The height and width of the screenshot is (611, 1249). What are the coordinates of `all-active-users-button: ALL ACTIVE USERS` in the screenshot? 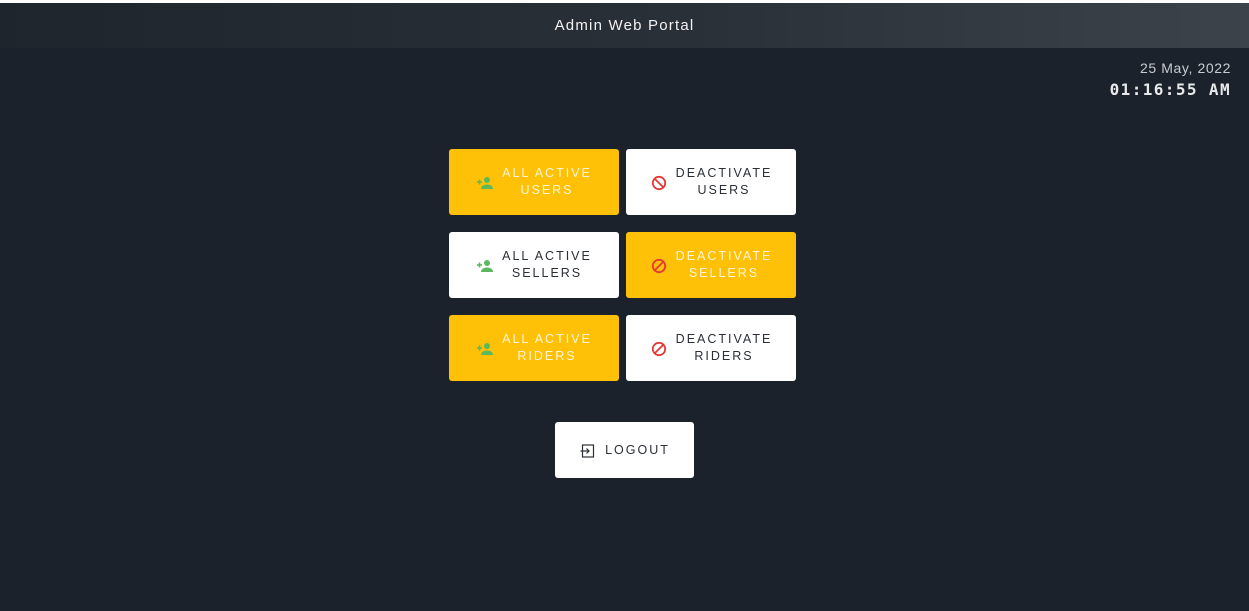 It's located at (534, 182).